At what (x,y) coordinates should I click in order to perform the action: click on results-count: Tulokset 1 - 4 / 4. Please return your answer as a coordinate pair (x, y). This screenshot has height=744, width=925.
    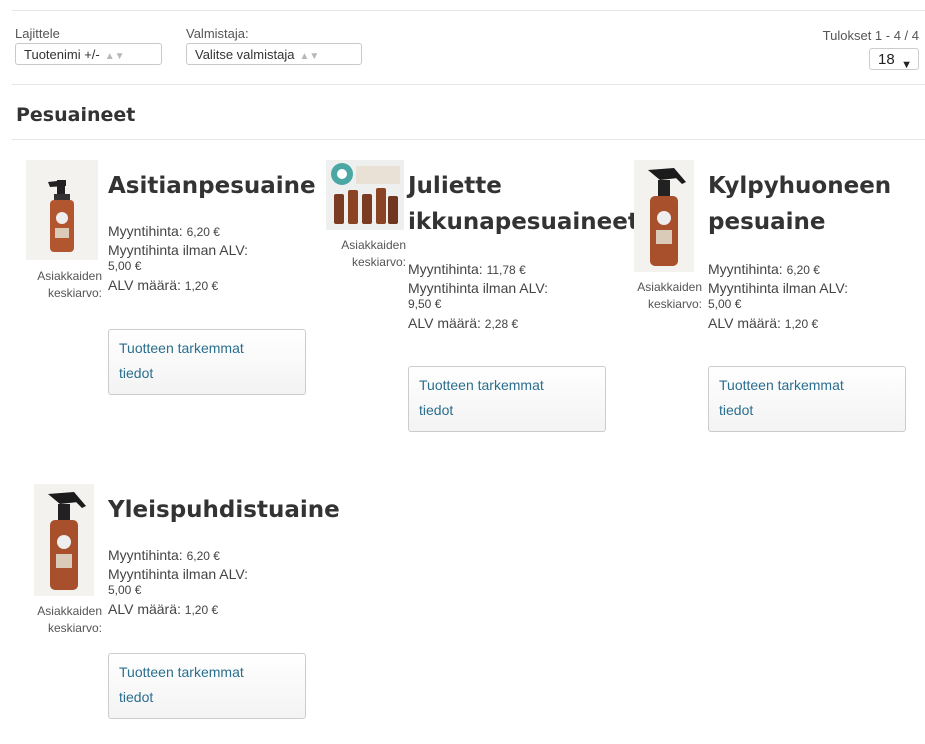
    Looking at the image, I should click on (870, 35).